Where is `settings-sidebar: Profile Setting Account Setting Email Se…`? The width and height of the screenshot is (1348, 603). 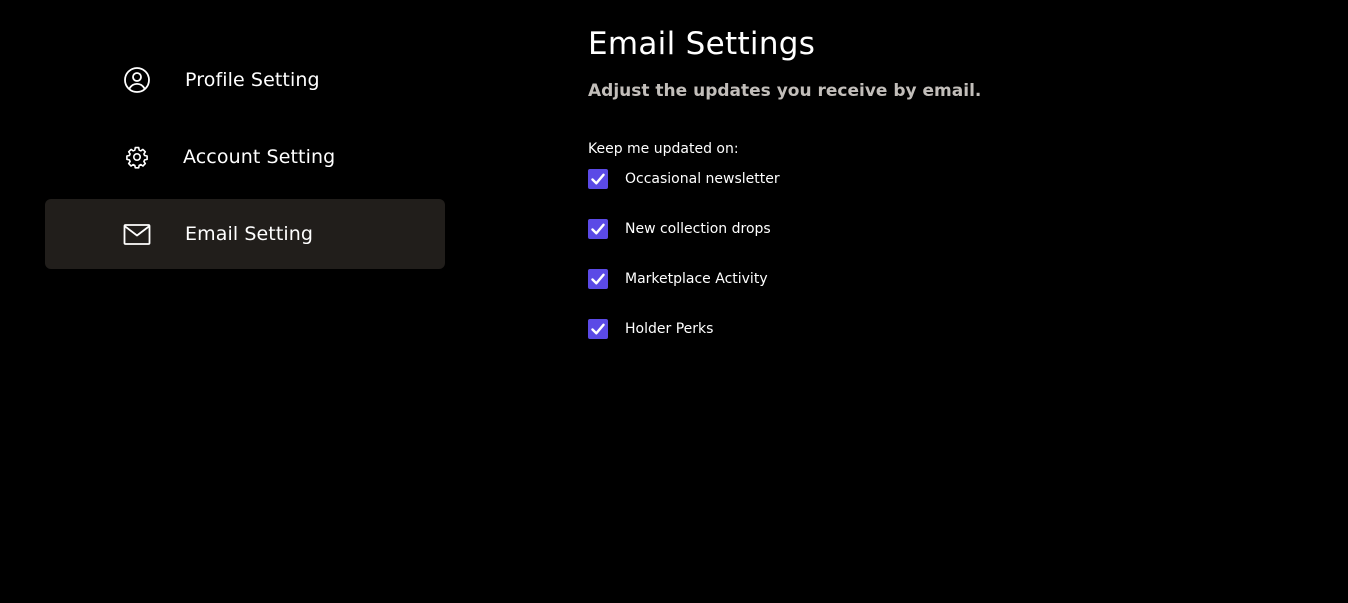 settings-sidebar: Profile Setting Account Setting Email Se… is located at coordinates (245, 160).